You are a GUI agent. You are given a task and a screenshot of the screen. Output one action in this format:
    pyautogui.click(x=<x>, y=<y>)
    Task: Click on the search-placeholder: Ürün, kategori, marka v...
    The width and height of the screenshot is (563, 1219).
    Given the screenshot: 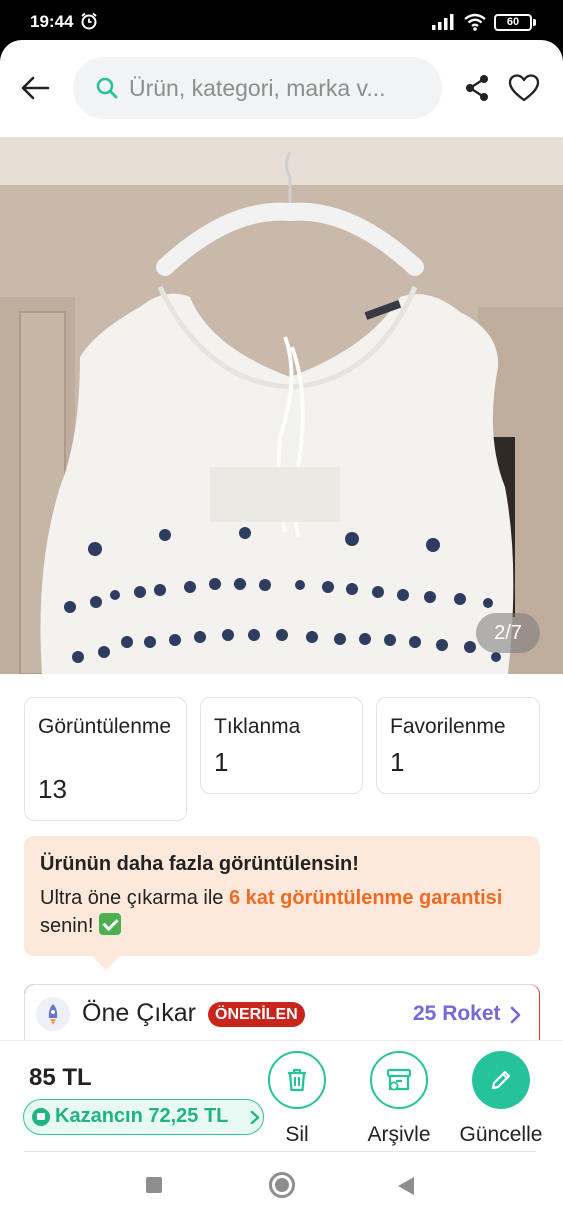 What is the action you would take?
    pyautogui.click(x=257, y=88)
    